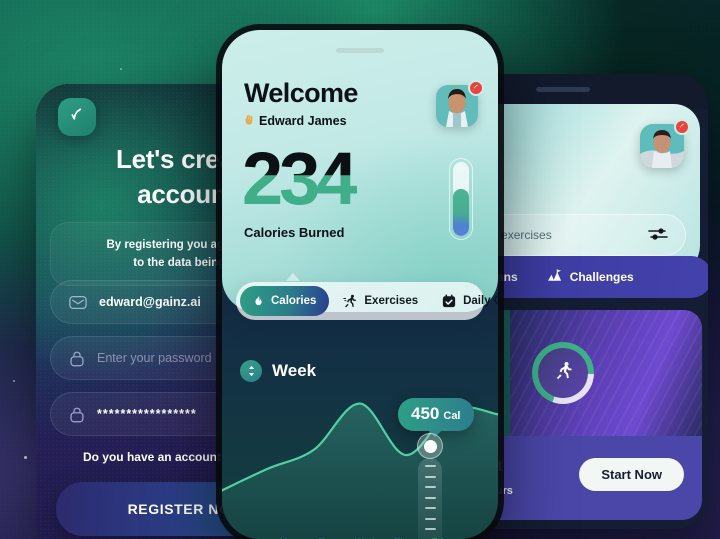  Describe the element at coordinates (452, 416) in the screenshot. I see `tooltip-unit: Cal` at that location.